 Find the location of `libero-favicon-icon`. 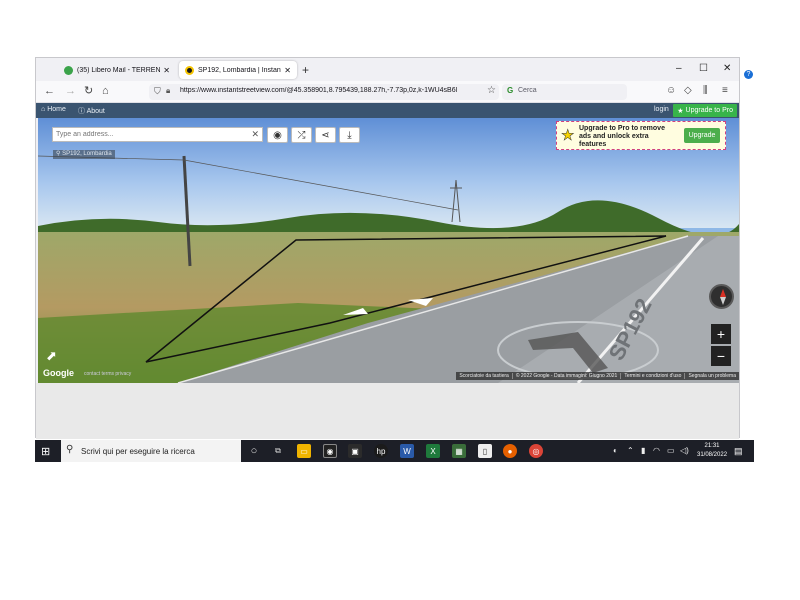

libero-favicon-icon is located at coordinates (68, 70).